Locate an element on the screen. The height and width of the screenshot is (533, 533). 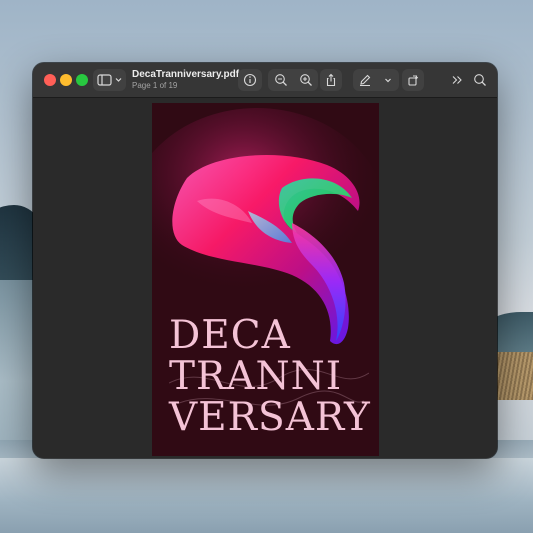
zoom-out-icon is located at coordinates (280, 80).